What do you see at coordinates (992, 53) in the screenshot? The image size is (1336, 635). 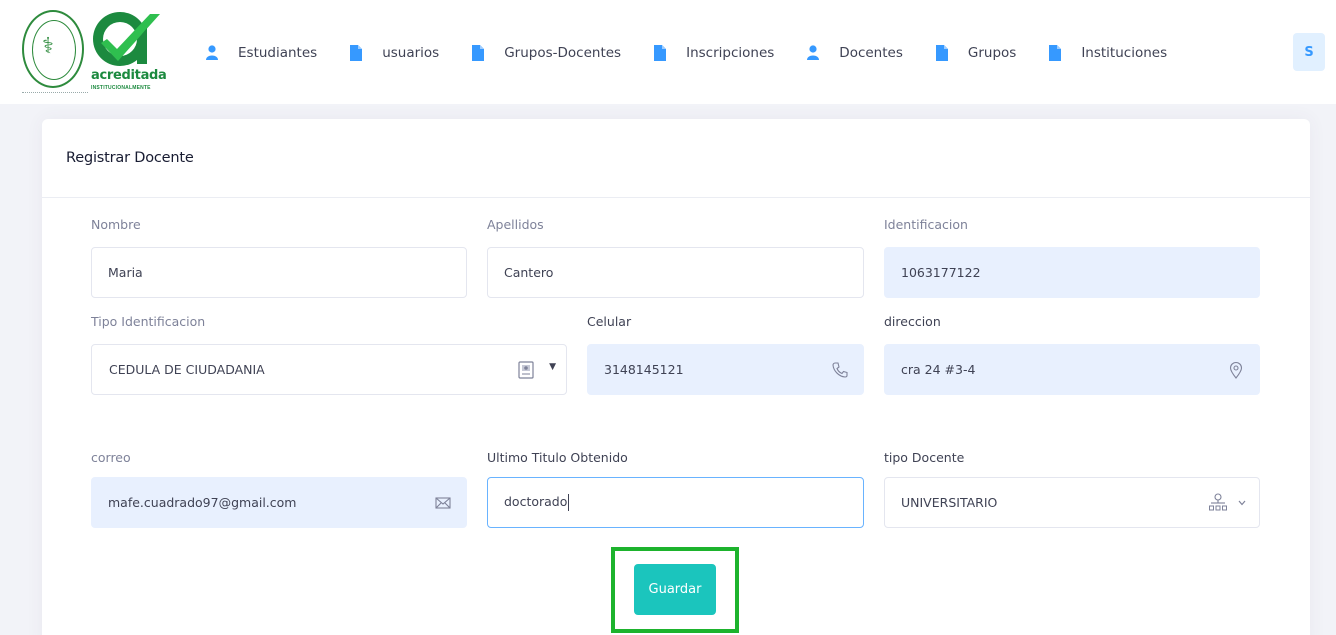 I see `nav-label: Grupos` at bounding box center [992, 53].